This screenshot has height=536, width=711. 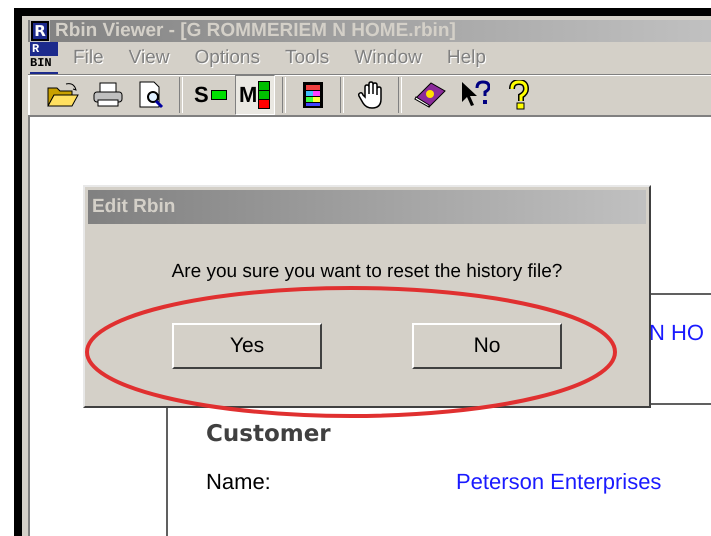 What do you see at coordinates (429, 95) in the screenshot?
I see `book-icon` at bounding box center [429, 95].